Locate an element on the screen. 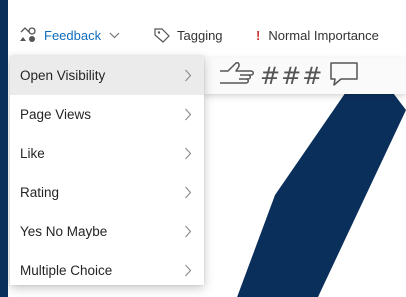 The height and width of the screenshot is (297, 406). tag-icon is located at coordinates (162, 35).